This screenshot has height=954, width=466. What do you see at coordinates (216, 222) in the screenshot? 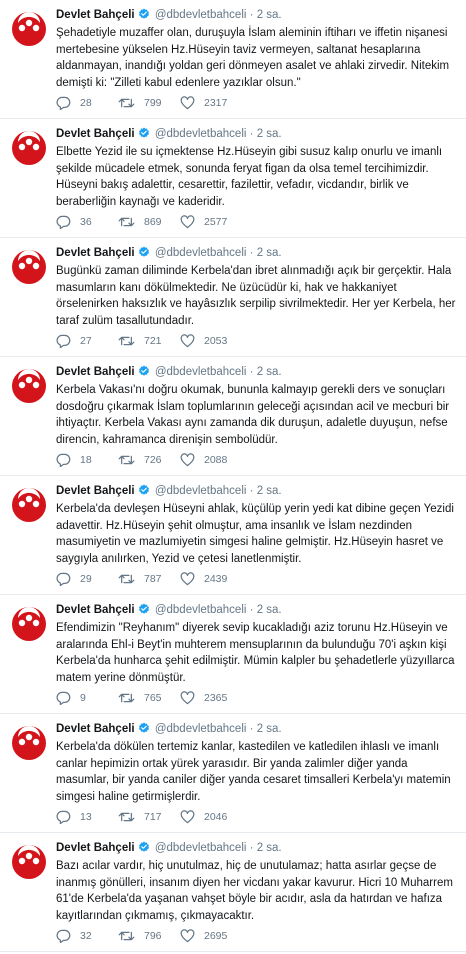
I see `like-count: 2577` at bounding box center [216, 222].